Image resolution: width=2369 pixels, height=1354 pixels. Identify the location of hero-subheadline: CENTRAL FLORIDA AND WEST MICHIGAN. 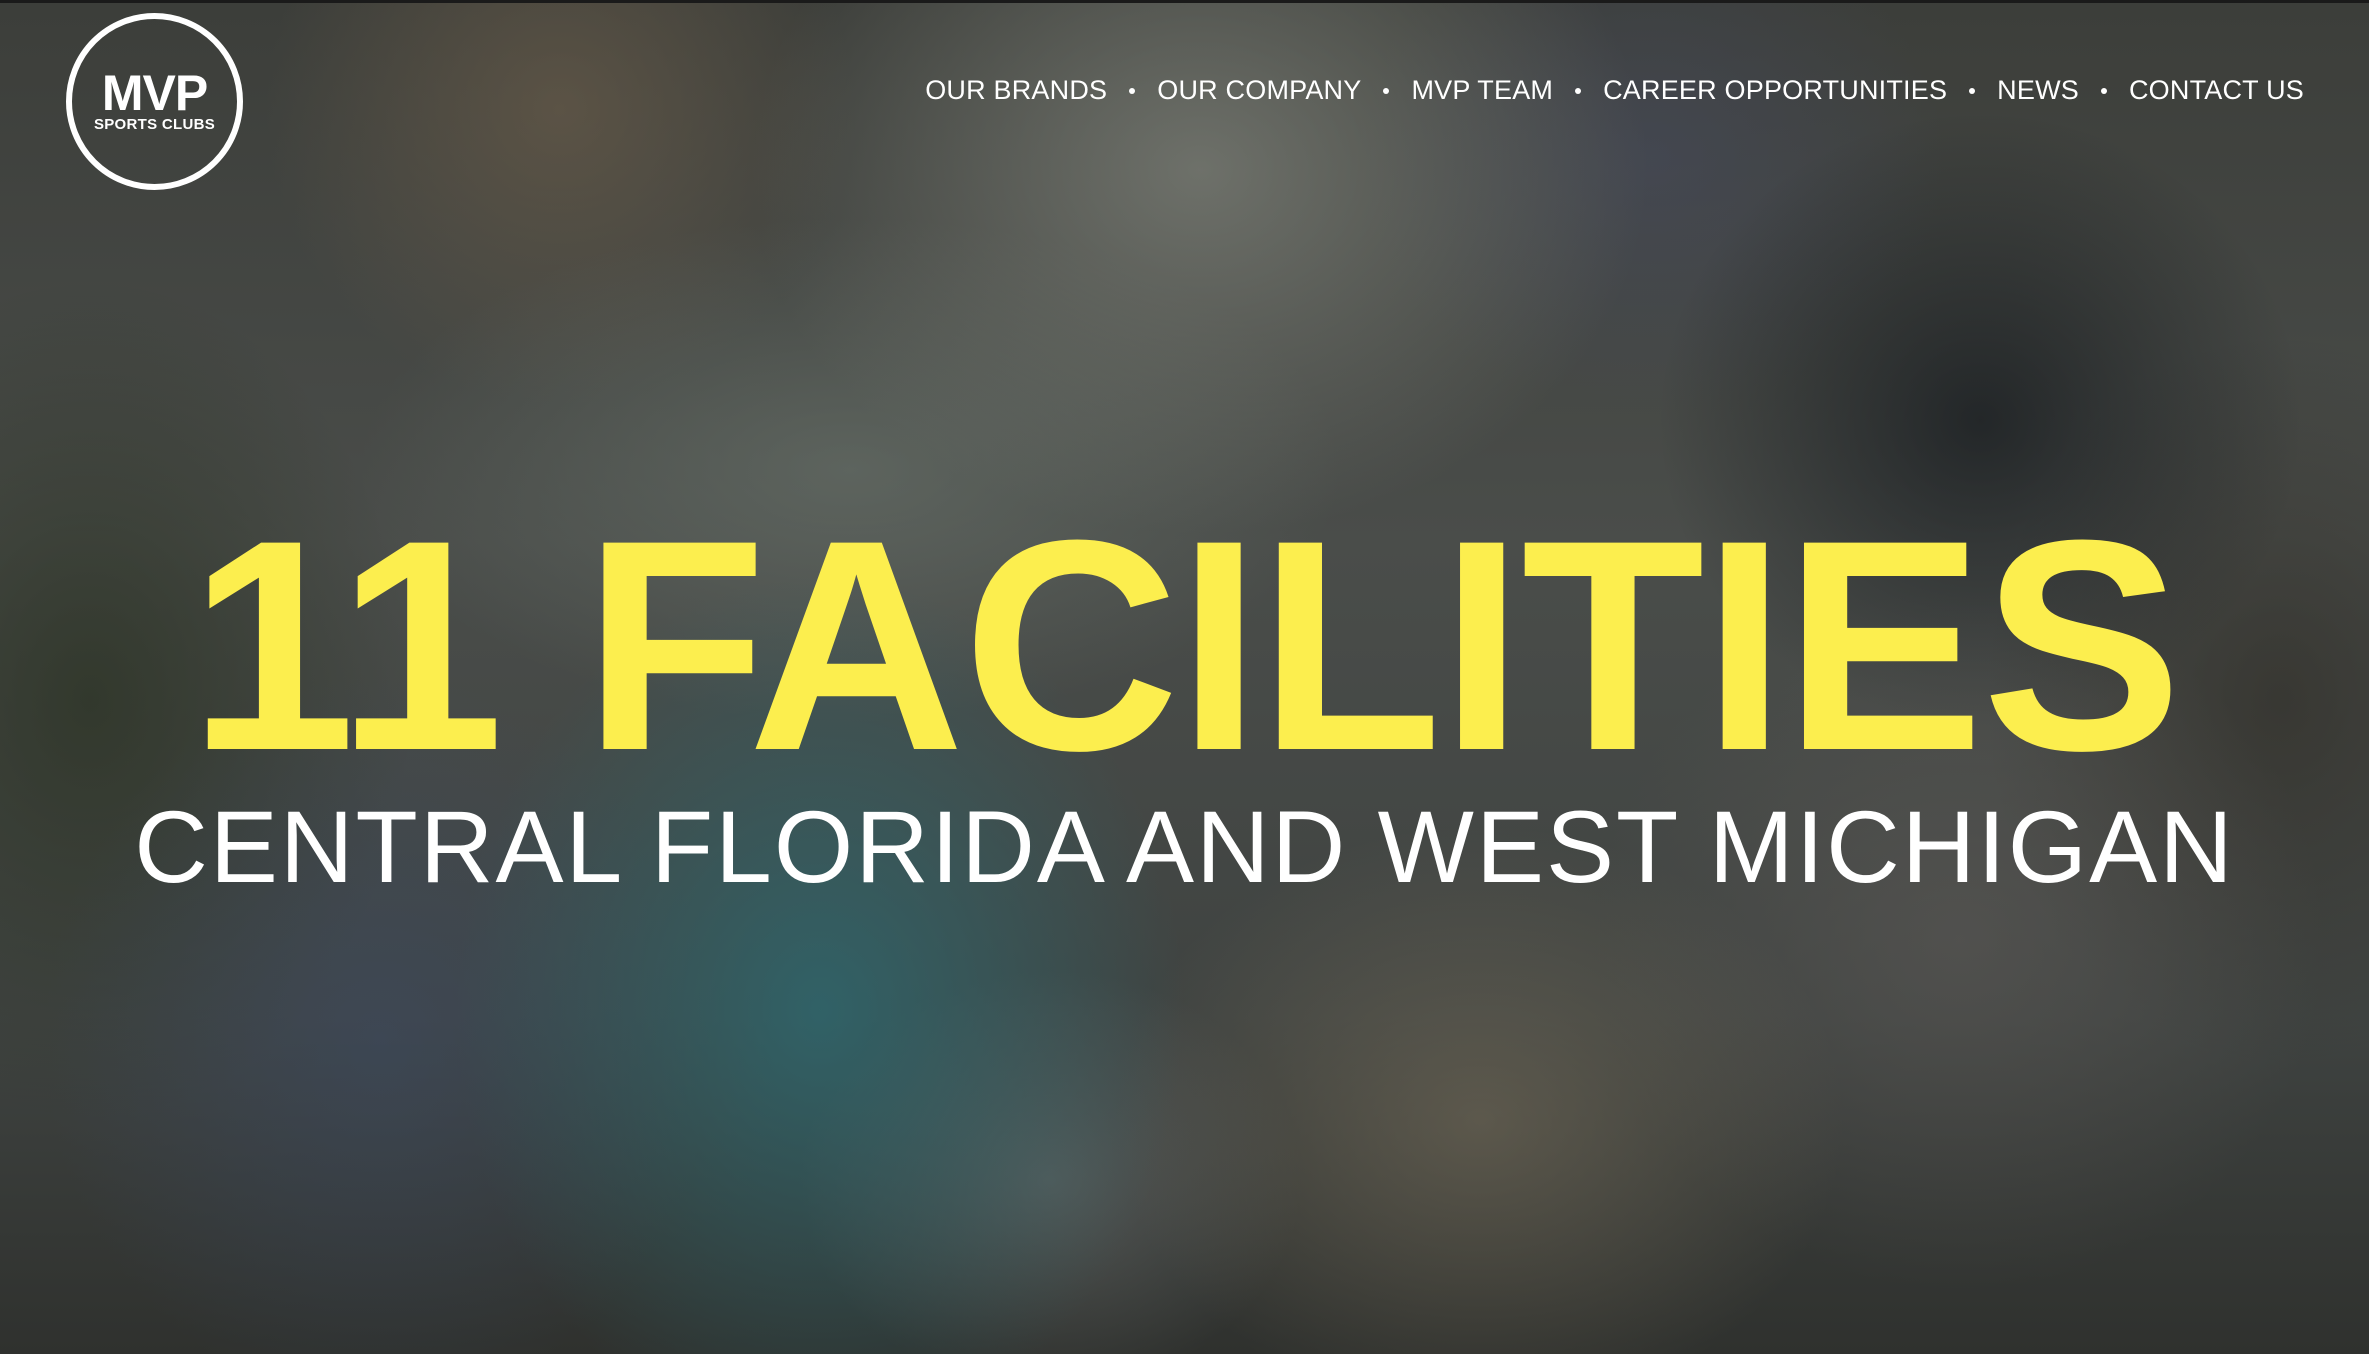
(1184, 847).